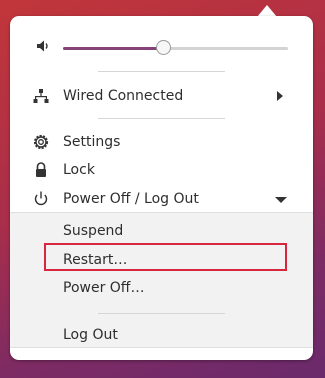 Image resolution: width=325 pixels, height=378 pixels. I want to click on power-off-log-out-label: Power Off / Log Out, so click(131, 199).